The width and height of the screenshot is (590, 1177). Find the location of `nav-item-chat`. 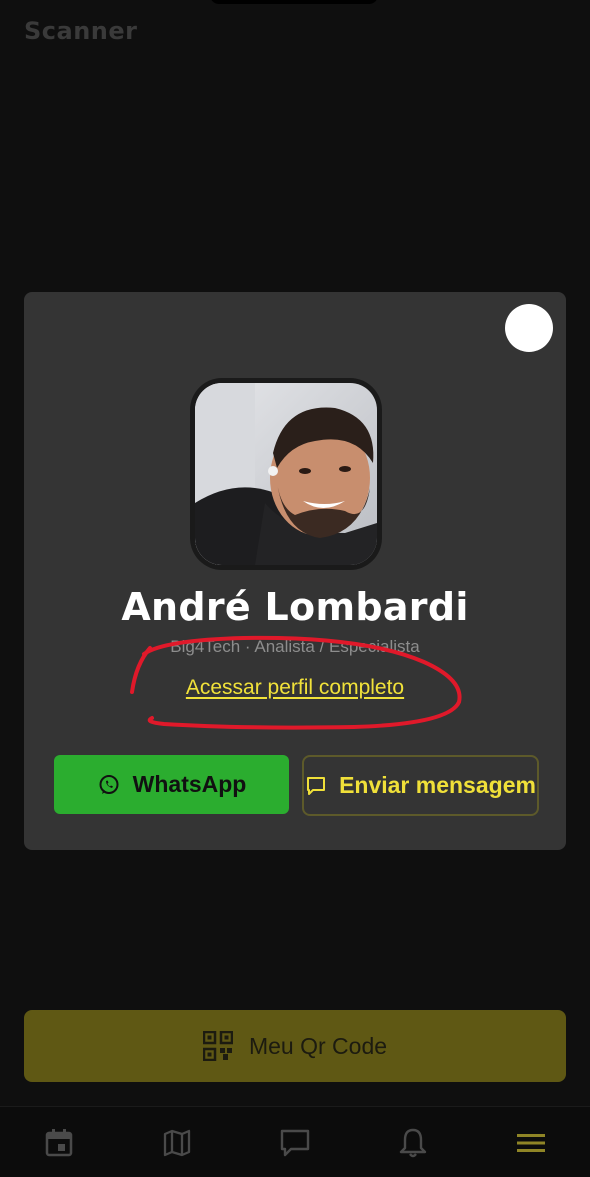

nav-item-chat is located at coordinates (295, 1143).